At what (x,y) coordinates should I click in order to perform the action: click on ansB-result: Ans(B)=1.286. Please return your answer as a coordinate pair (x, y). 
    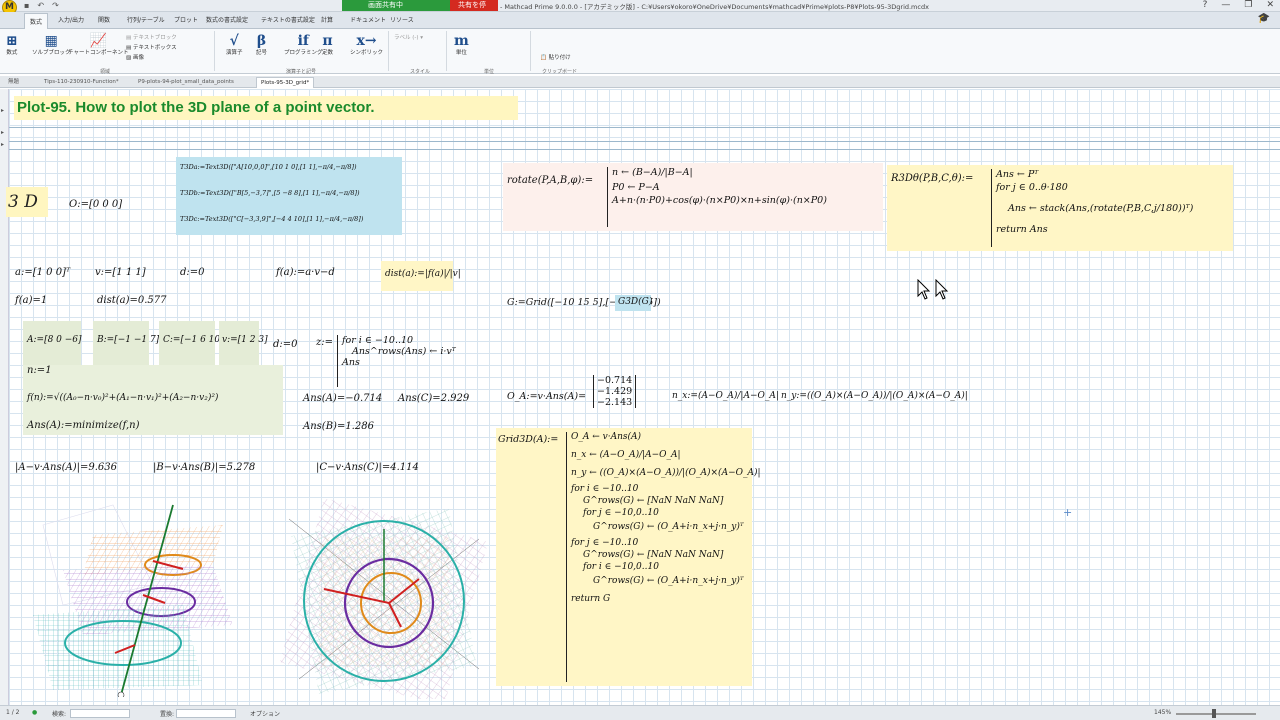
    Looking at the image, I should click on (338, 426).